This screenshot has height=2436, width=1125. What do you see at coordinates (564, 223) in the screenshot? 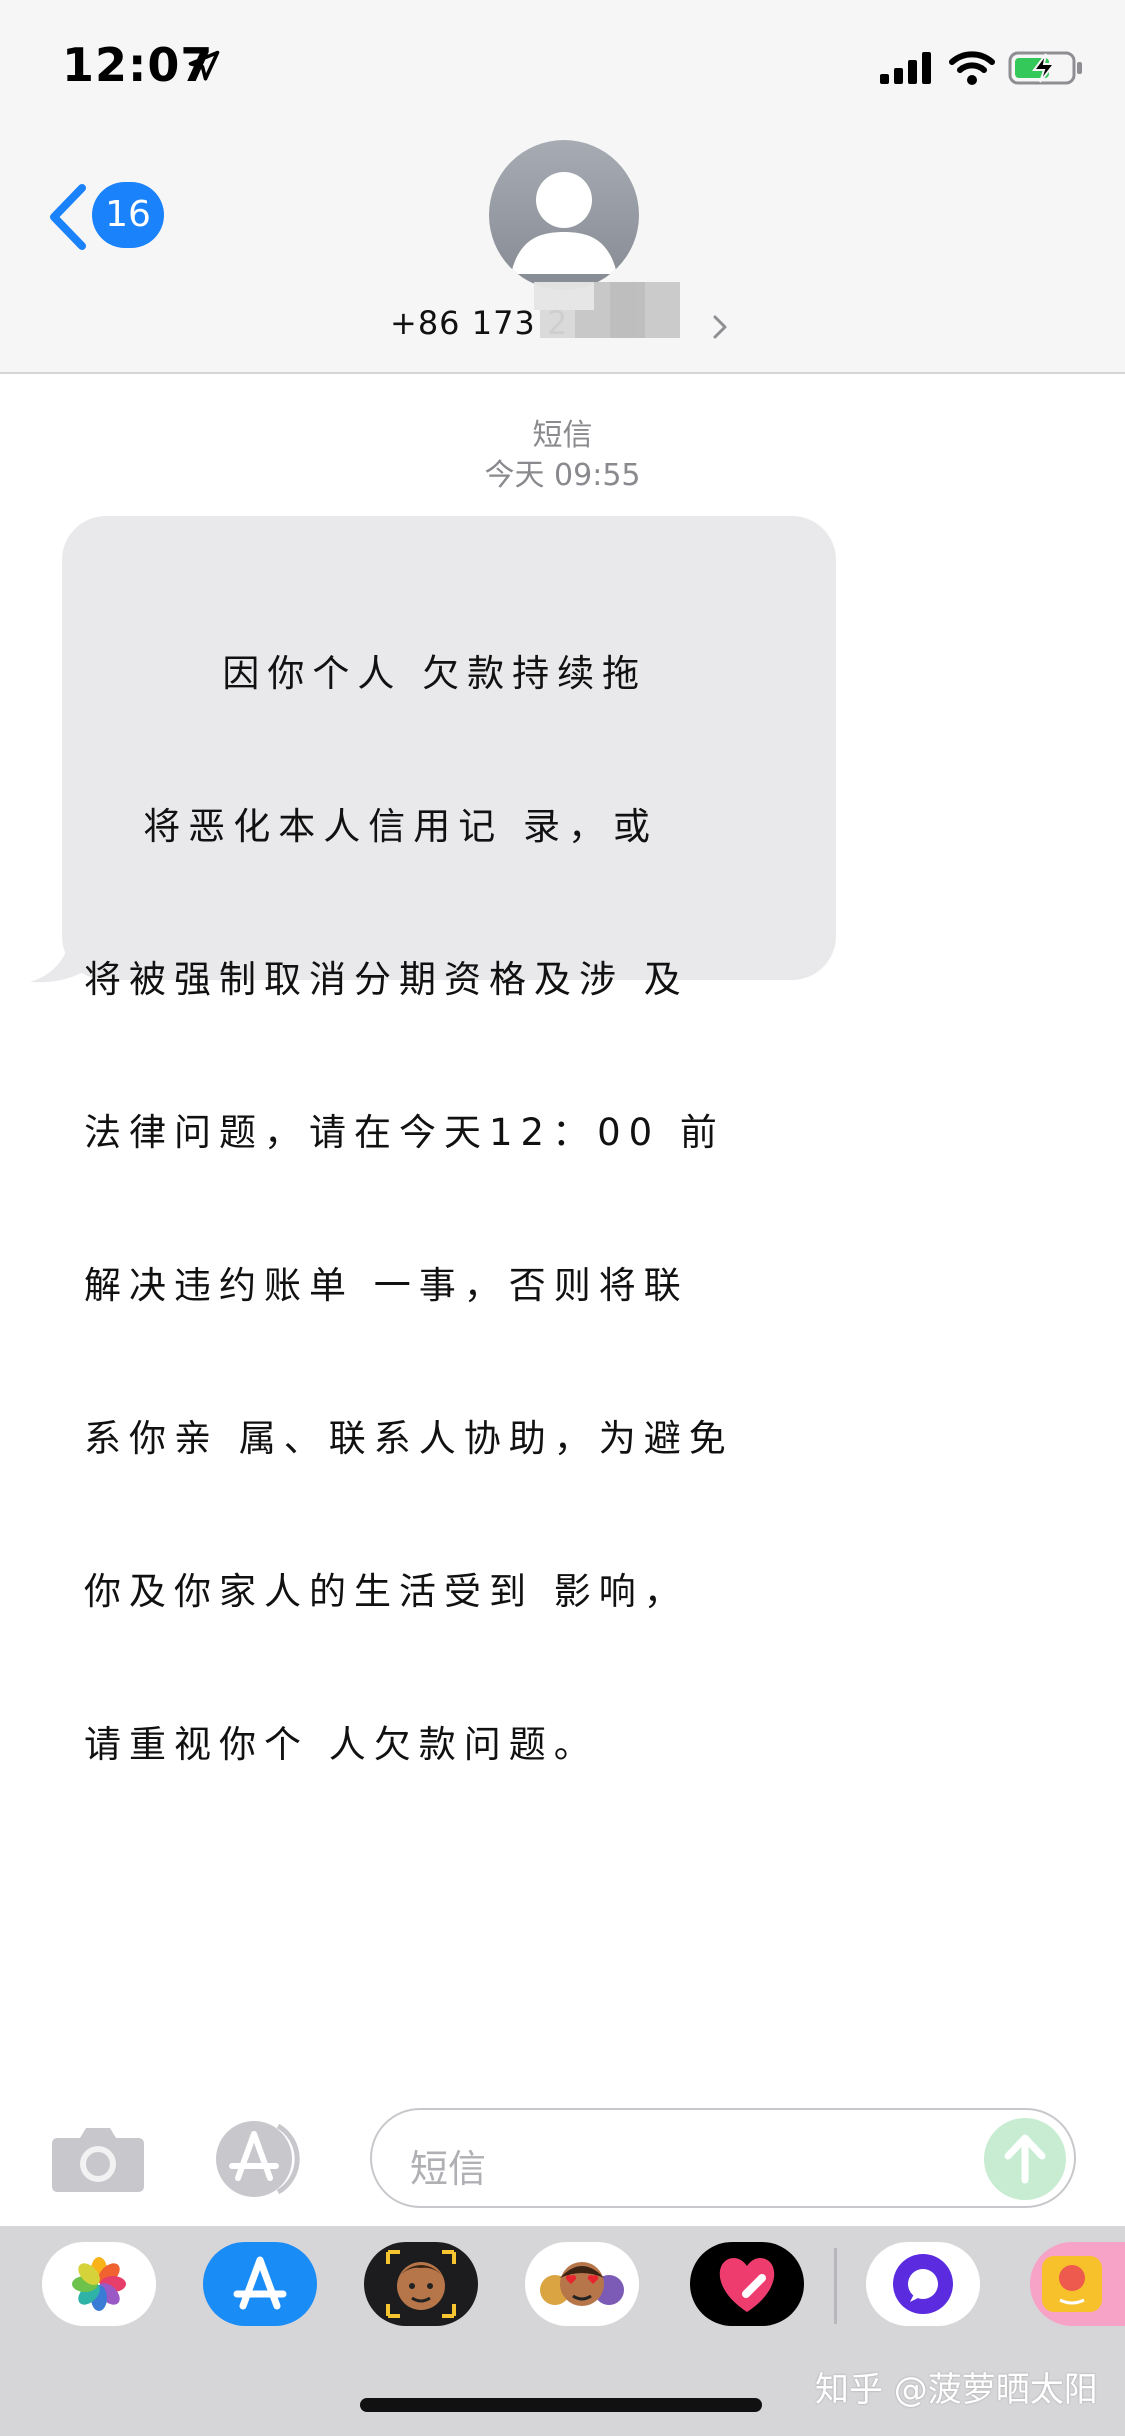
I see `person-silhouette-icon` at bounding box center [564, 223].